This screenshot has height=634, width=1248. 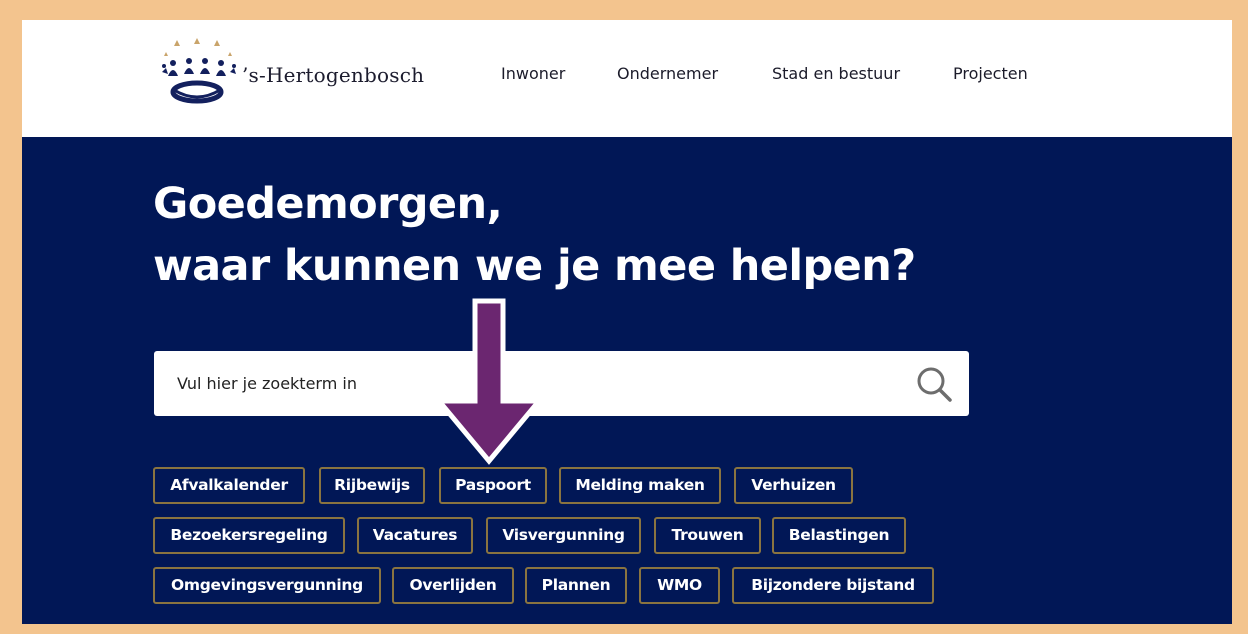 What do you see at coordinates (667, 73) in the screenshot?
I see `nav-item-ondernemer: Ondernemer` at bounding box center [667, 73].